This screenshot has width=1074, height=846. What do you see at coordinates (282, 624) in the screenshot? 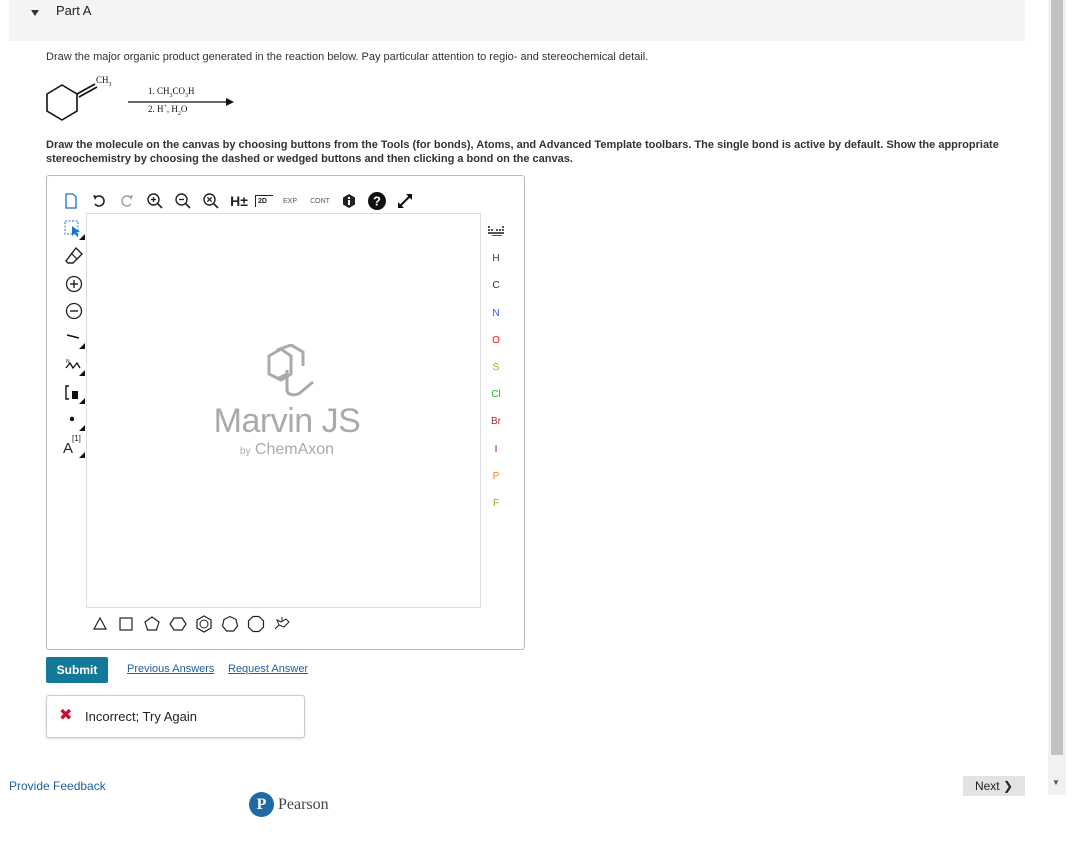
I see `chair-template-icon` at bounding box center [282, 624].